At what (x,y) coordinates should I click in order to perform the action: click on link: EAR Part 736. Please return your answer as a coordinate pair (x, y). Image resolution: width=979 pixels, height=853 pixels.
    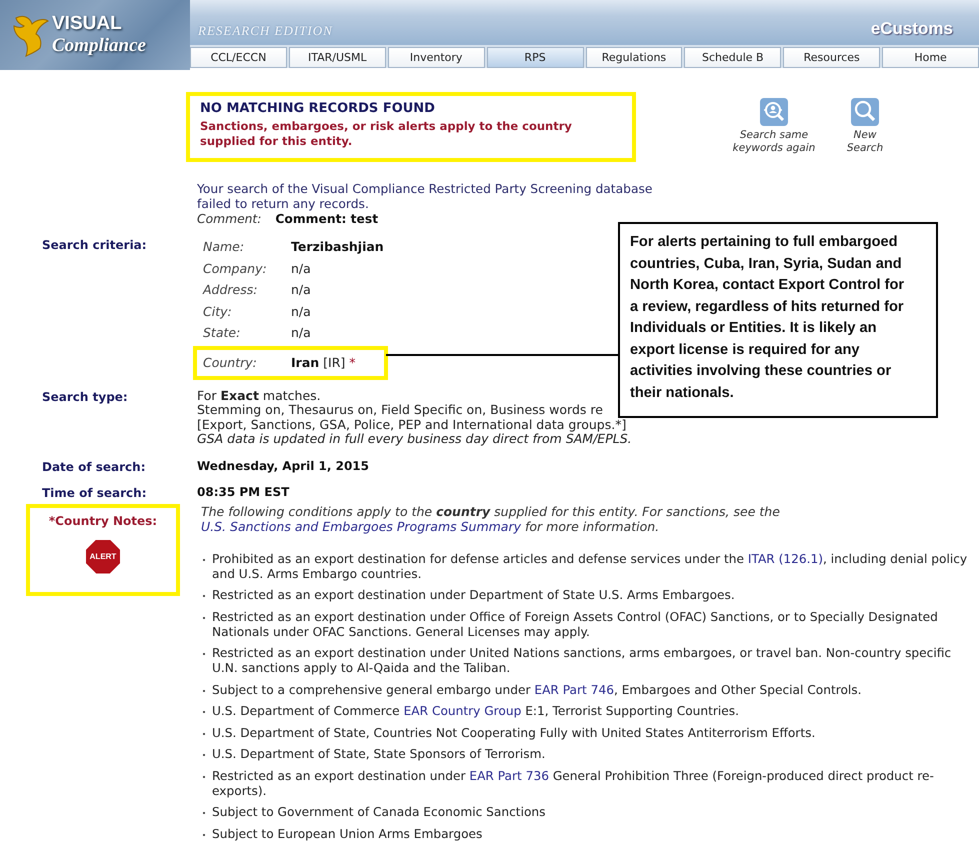
    Looking at the image, I should click on (509, 775).